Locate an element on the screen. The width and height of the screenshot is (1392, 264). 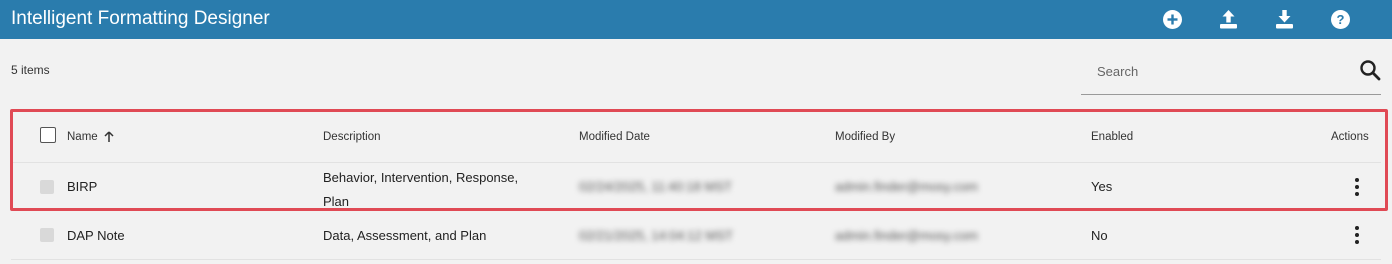
row-enabled: No is located at coordinates (1099, 235).